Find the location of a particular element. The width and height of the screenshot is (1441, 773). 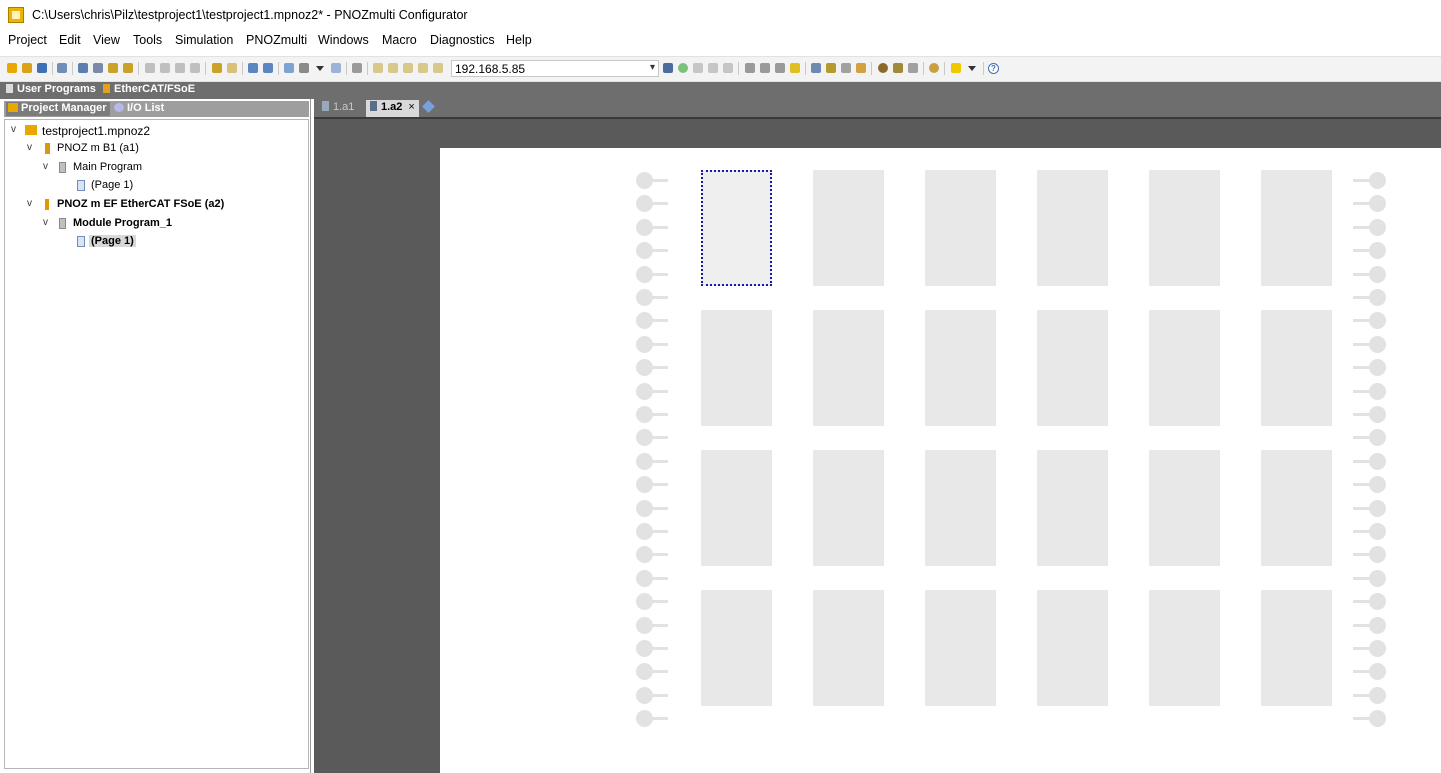

toolbar-separator is located at coordinates (72, 68).